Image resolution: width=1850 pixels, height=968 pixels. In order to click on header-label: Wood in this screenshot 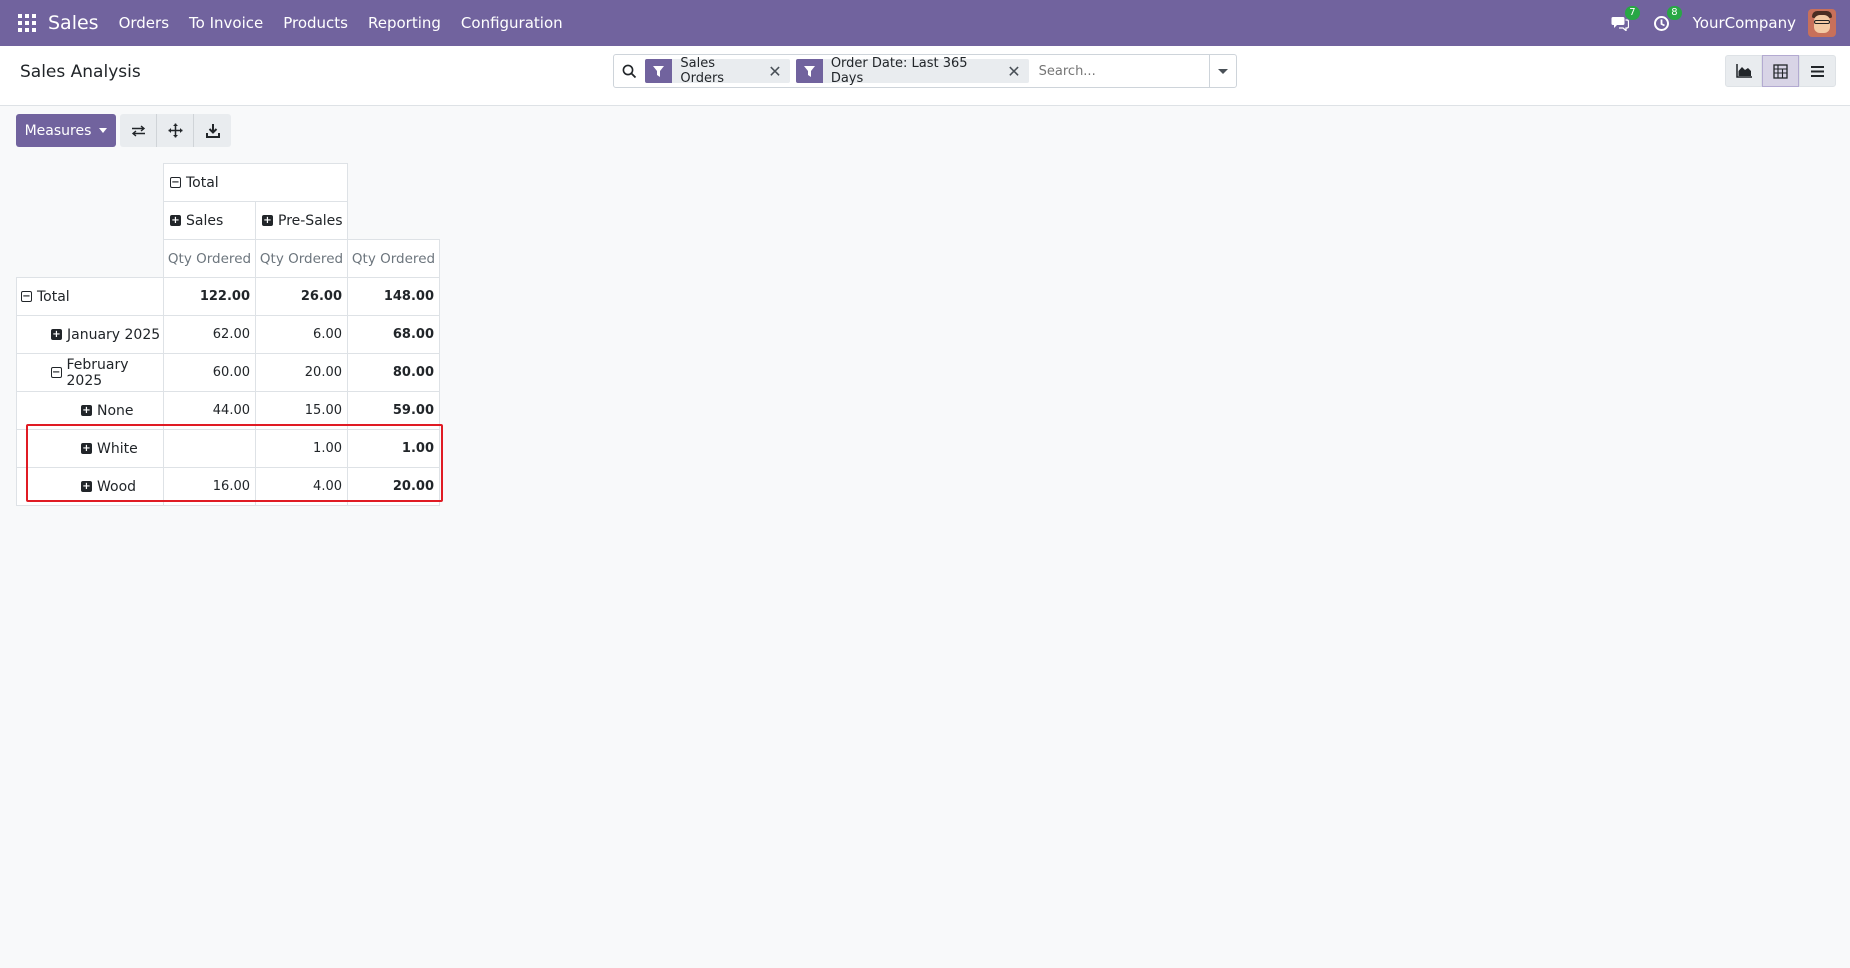, I will do `click(117, 486)`.